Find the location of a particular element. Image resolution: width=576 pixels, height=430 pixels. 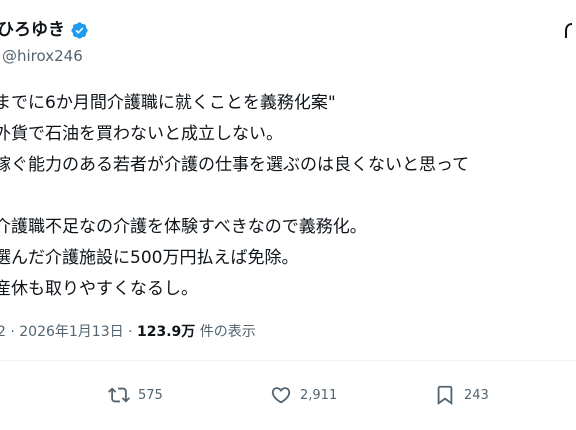

tweet-line: 外貨で石油を買わないと成立しない。 is located at coordinates (141, 134).